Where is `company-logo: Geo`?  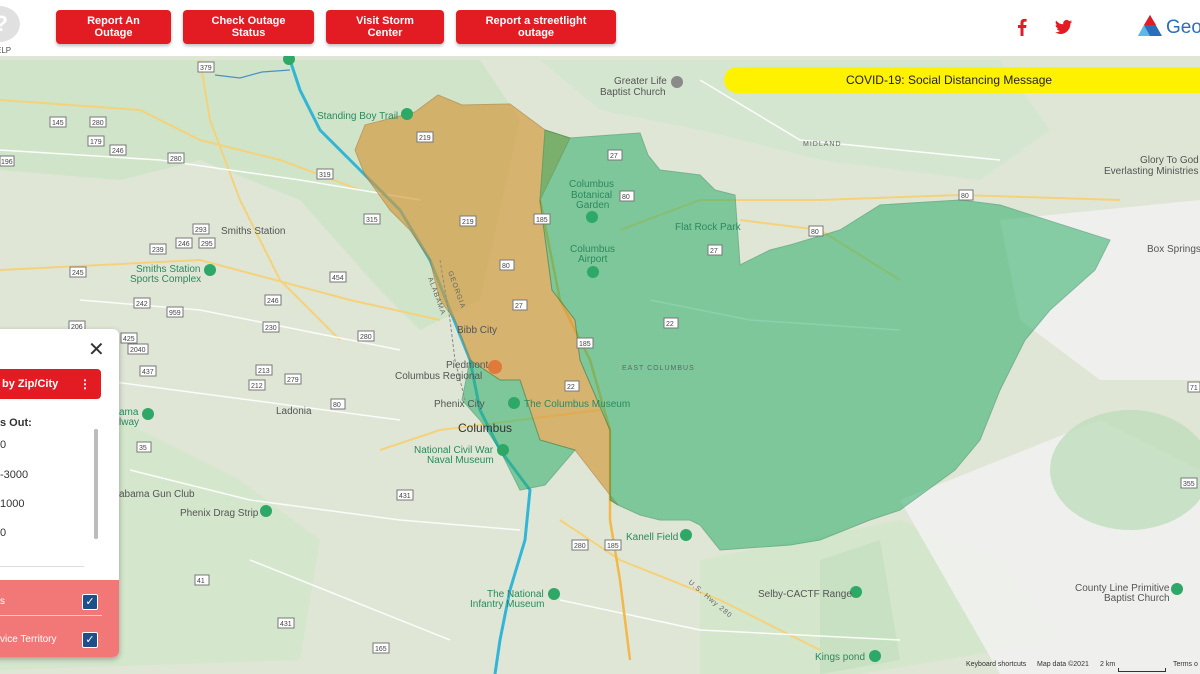
company-logo: Geo is located at coordinates (1168, 28).